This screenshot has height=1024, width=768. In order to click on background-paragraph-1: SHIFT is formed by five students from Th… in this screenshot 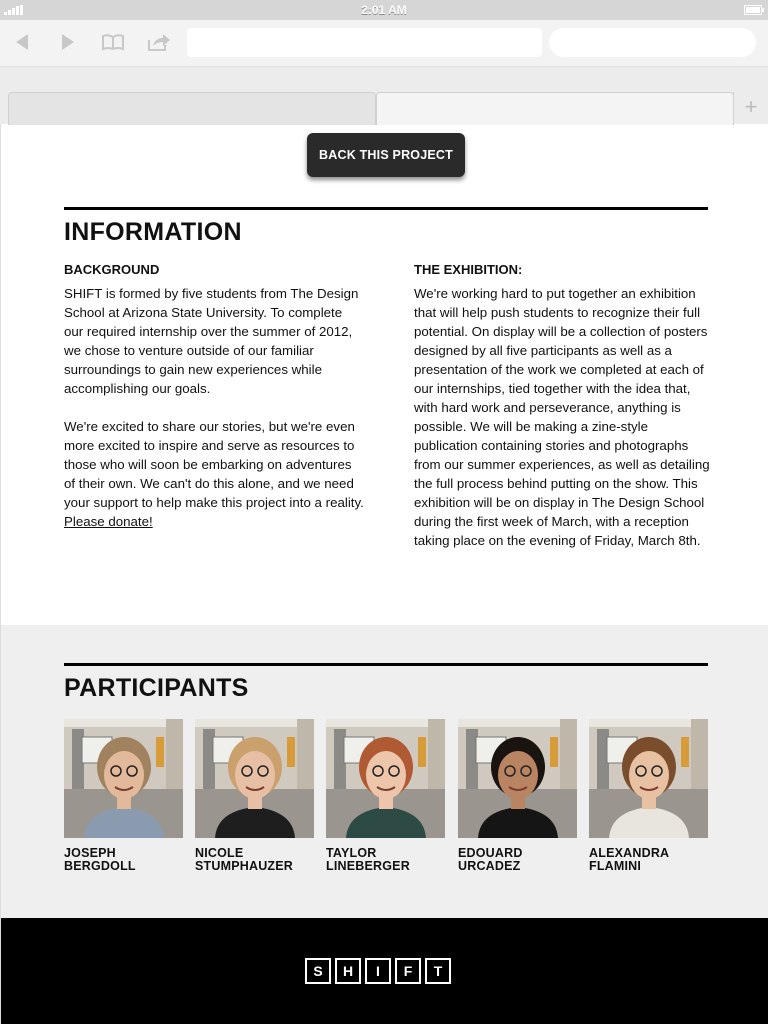, I will do `click(211, 341)`.